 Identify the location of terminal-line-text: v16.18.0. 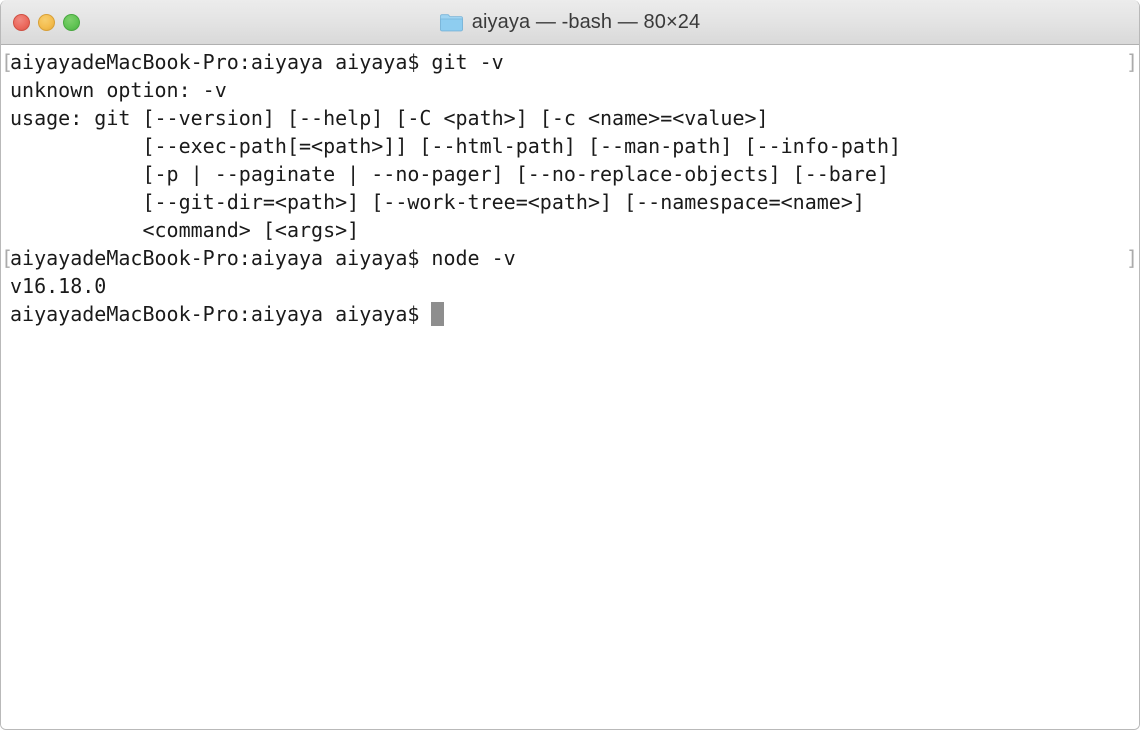
(58, 286).